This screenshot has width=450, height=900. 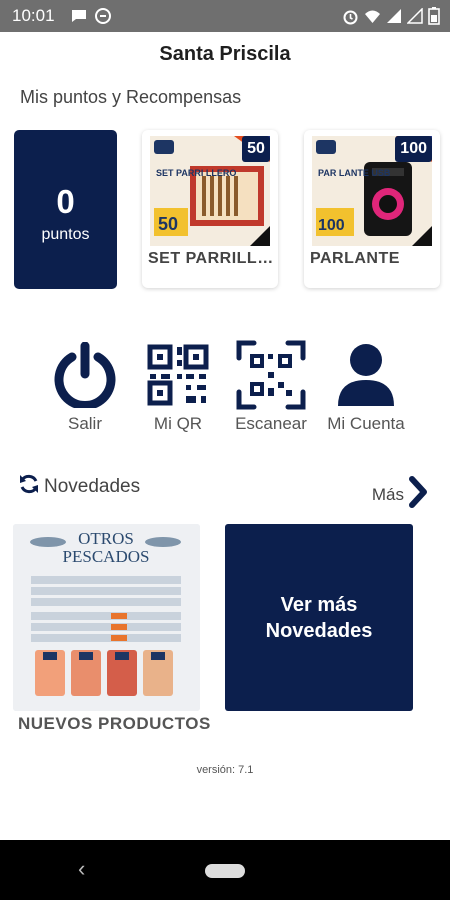 I want to click on reward-name: PARLANTE, so click(x=355, y=258).